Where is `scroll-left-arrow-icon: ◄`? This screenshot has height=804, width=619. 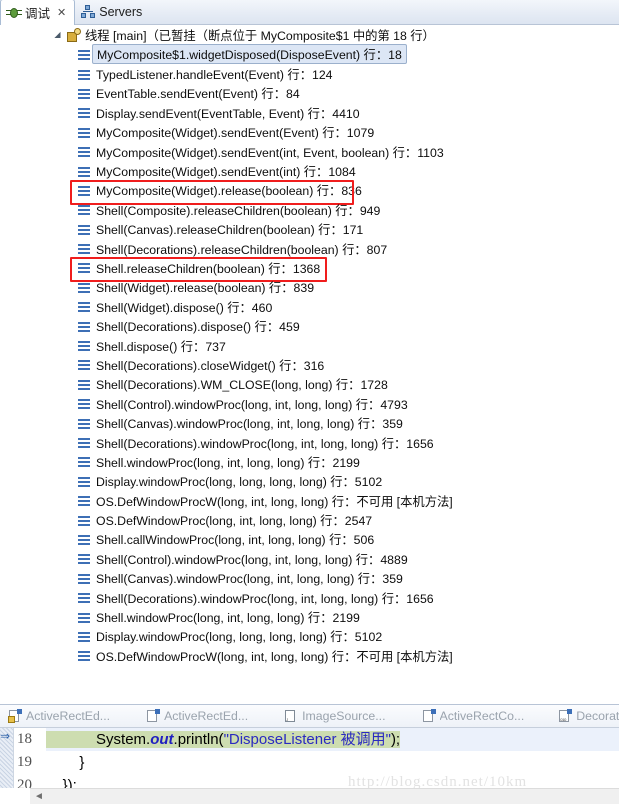
scroll-left-arrow-icon: ◄ is located at coordinates (39, 796).